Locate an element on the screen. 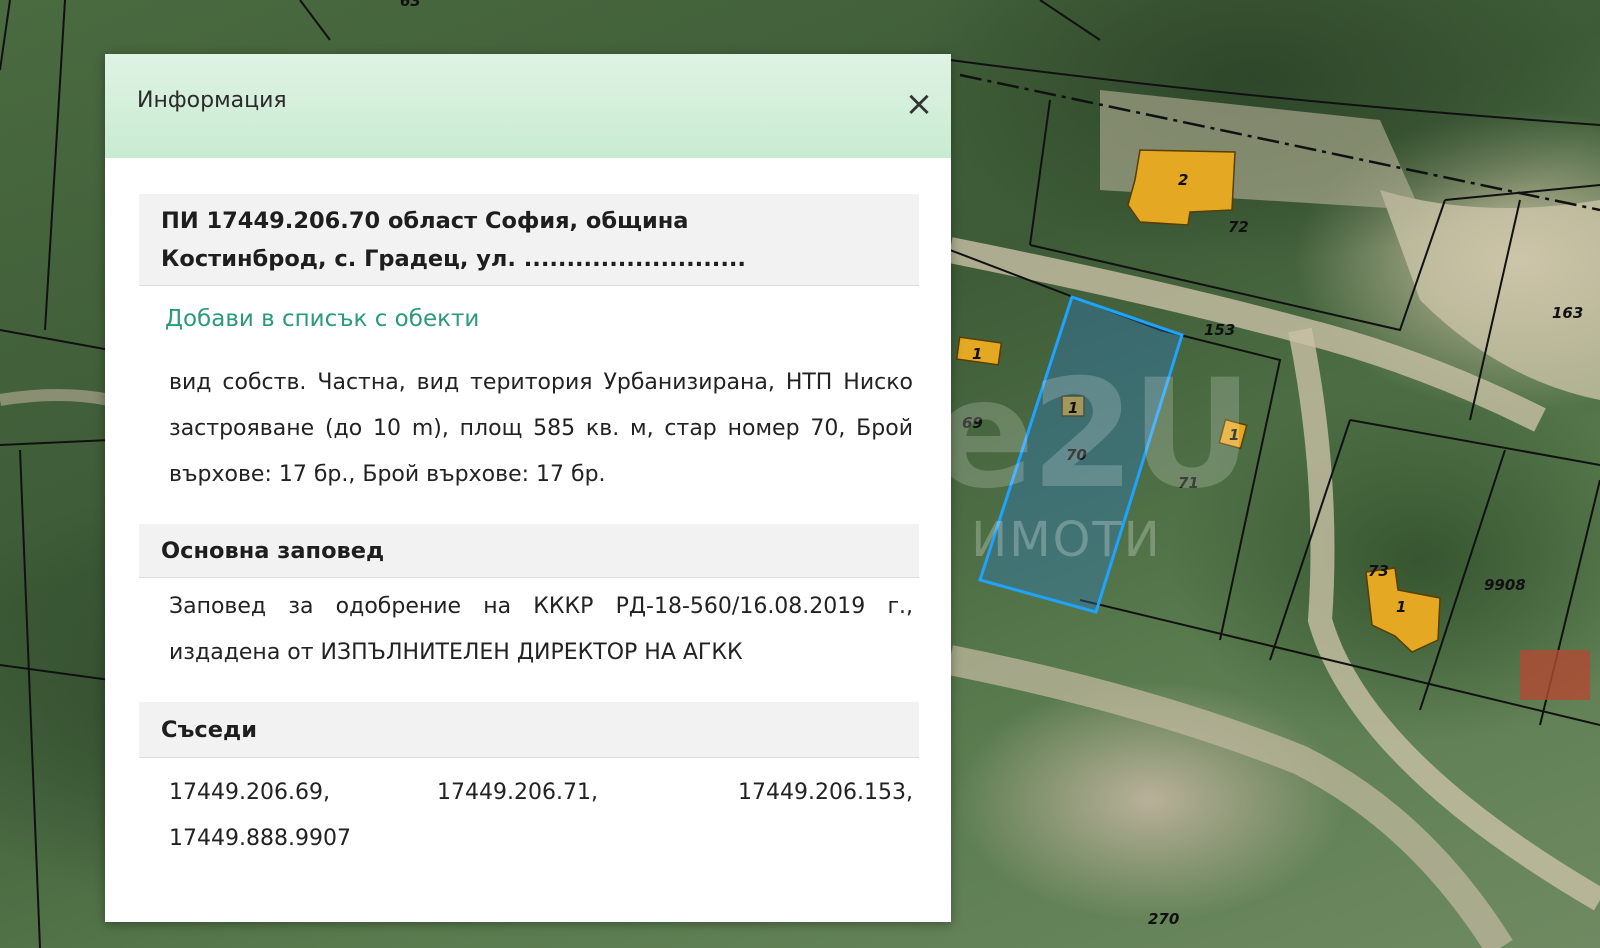  dialog-title: Информация is located at coordinates (212, 100).